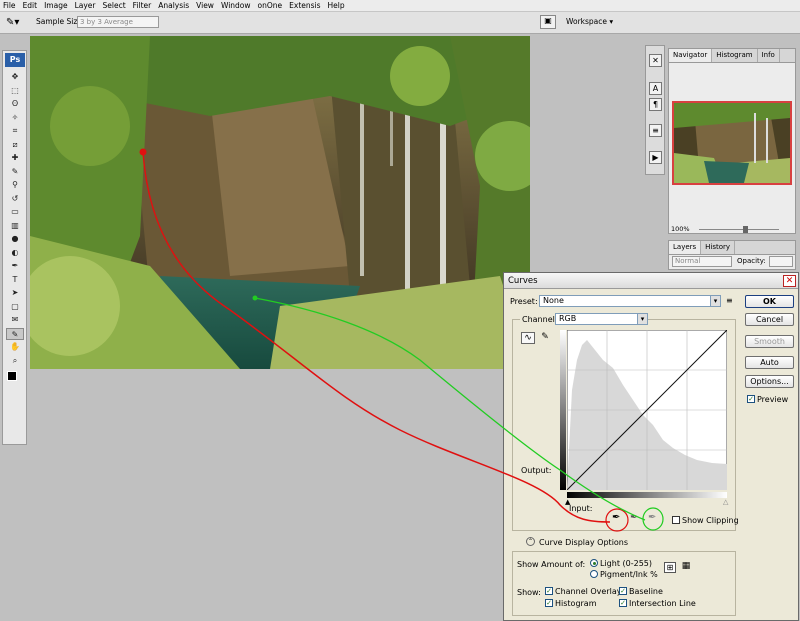 The width and height of the screenshot is (800, 621). I want to click on show-clipping-label: Show Clipping, so click(710, 520).